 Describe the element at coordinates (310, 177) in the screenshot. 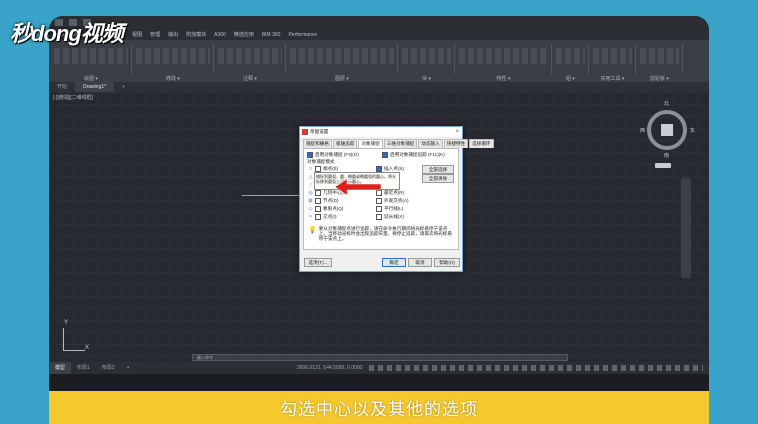

I see `osnap-marker-icon: △` at that location.